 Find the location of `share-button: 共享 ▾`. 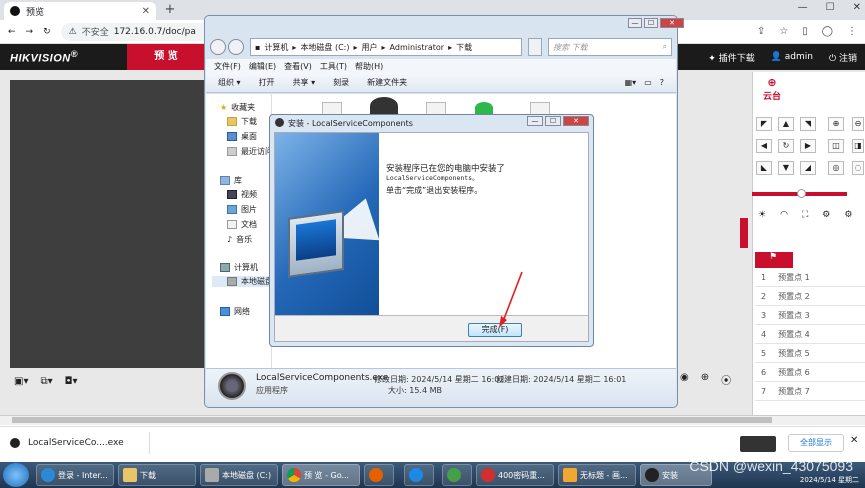

share-button: 共享 ▾ is located at coordinates (304, 82).